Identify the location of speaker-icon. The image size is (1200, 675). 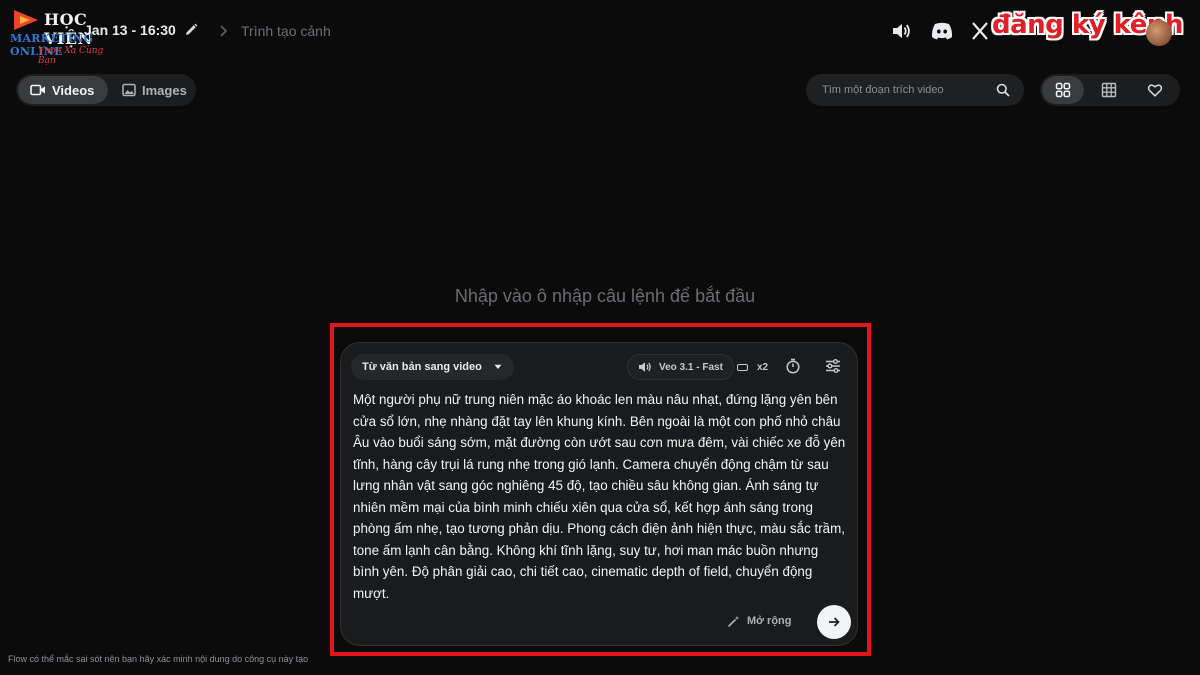
(901, 31).